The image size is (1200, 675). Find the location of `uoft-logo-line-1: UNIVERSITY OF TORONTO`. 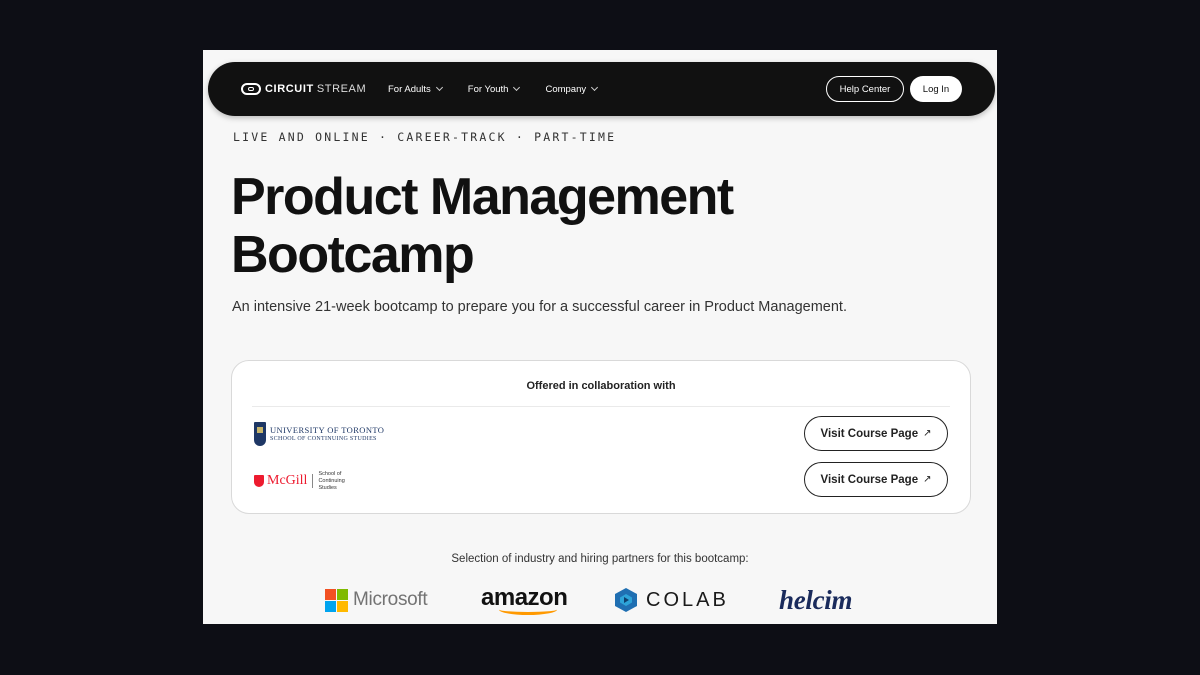

uoft-logo-line-1: UNIVERSITY OF TORONTO is located at coordinates (327, 430).